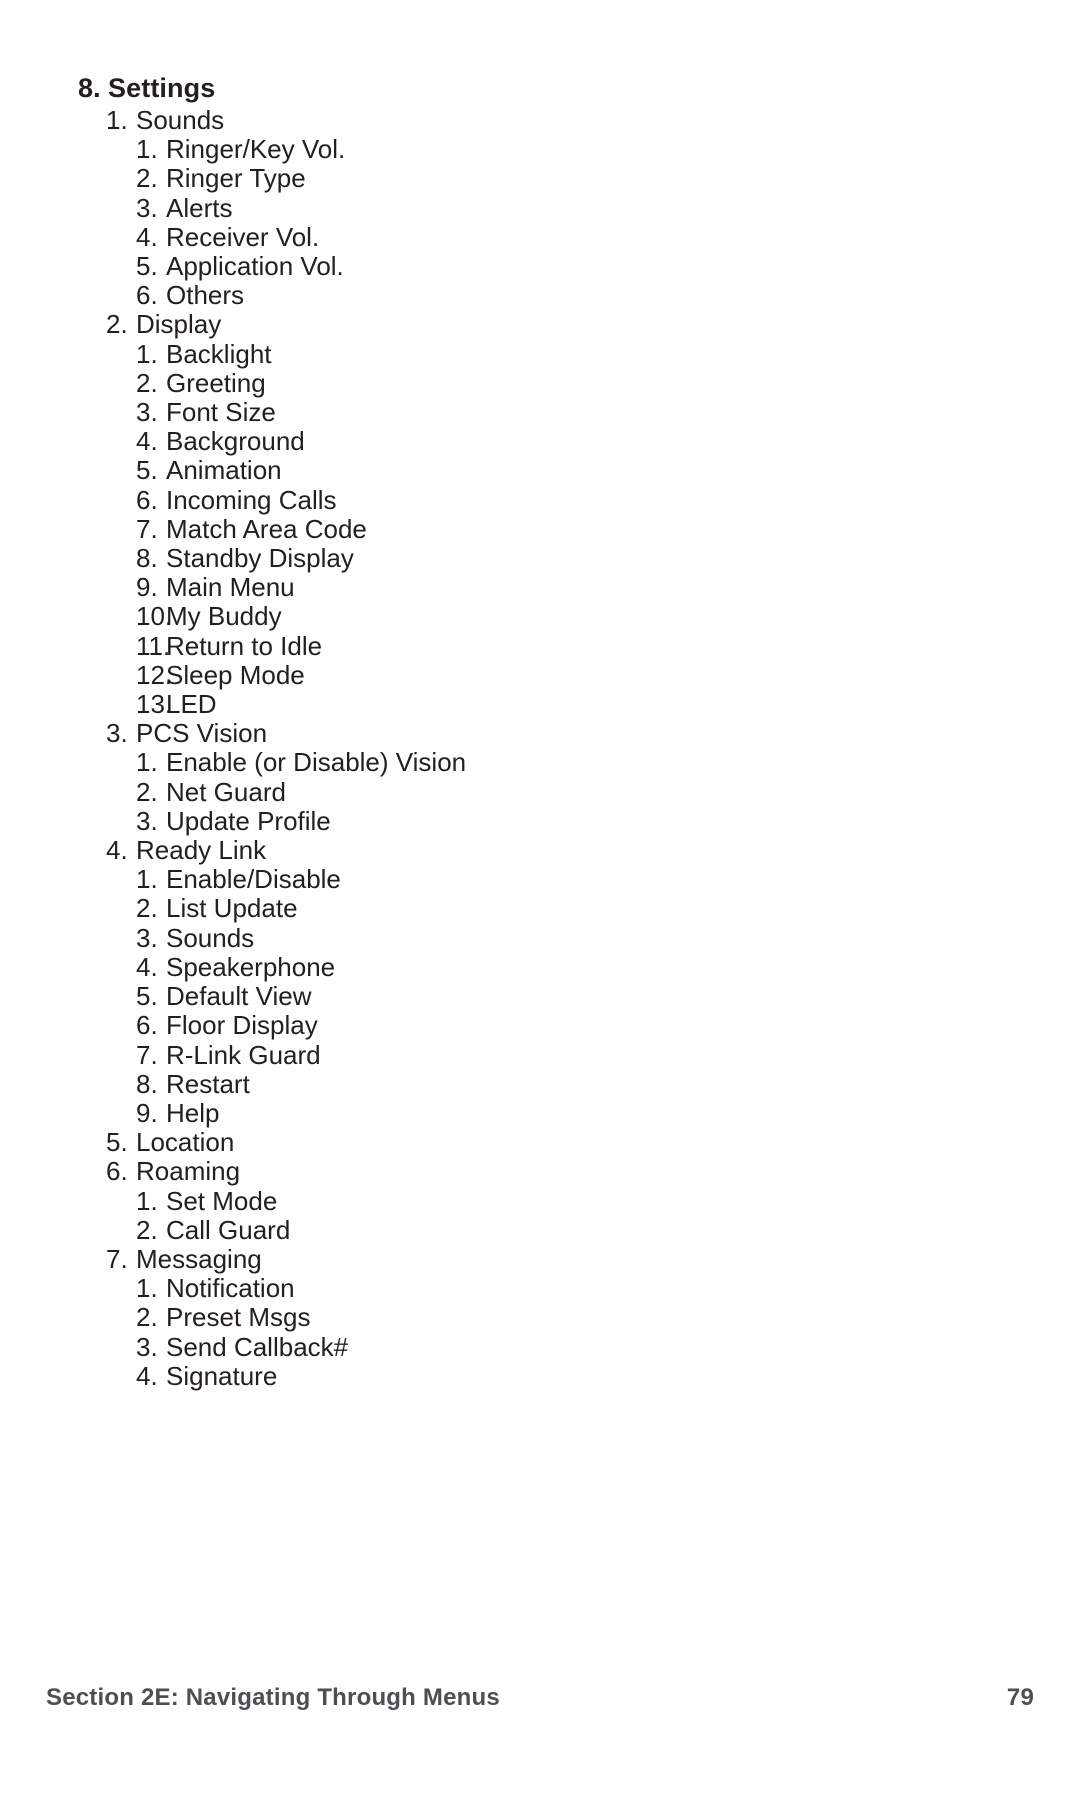 The image size is (1080, 1800). I want to click on outline-item: 6. Roaming, so click(540, 1171).